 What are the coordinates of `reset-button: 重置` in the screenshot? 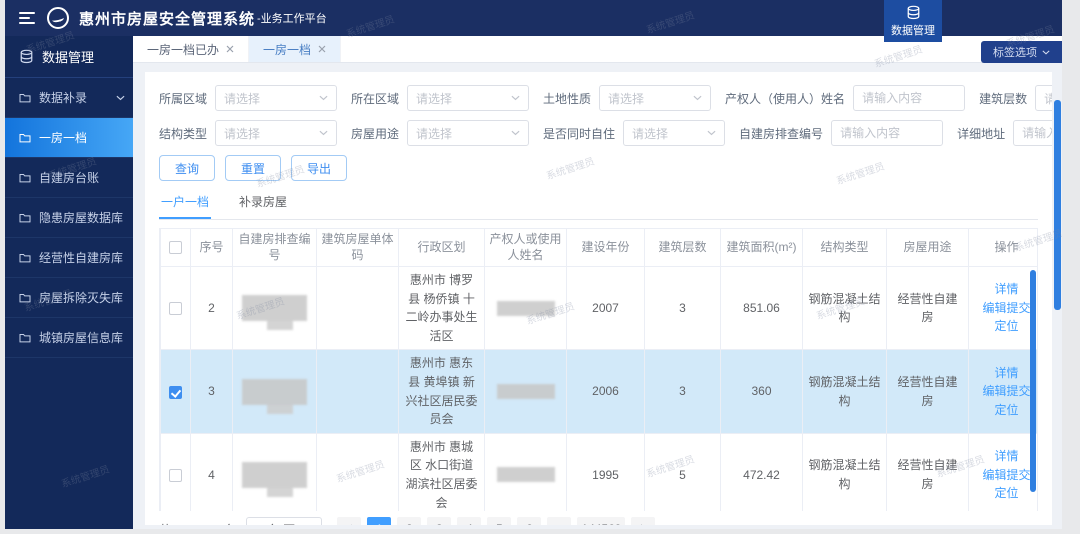 It's located at (253, 168).